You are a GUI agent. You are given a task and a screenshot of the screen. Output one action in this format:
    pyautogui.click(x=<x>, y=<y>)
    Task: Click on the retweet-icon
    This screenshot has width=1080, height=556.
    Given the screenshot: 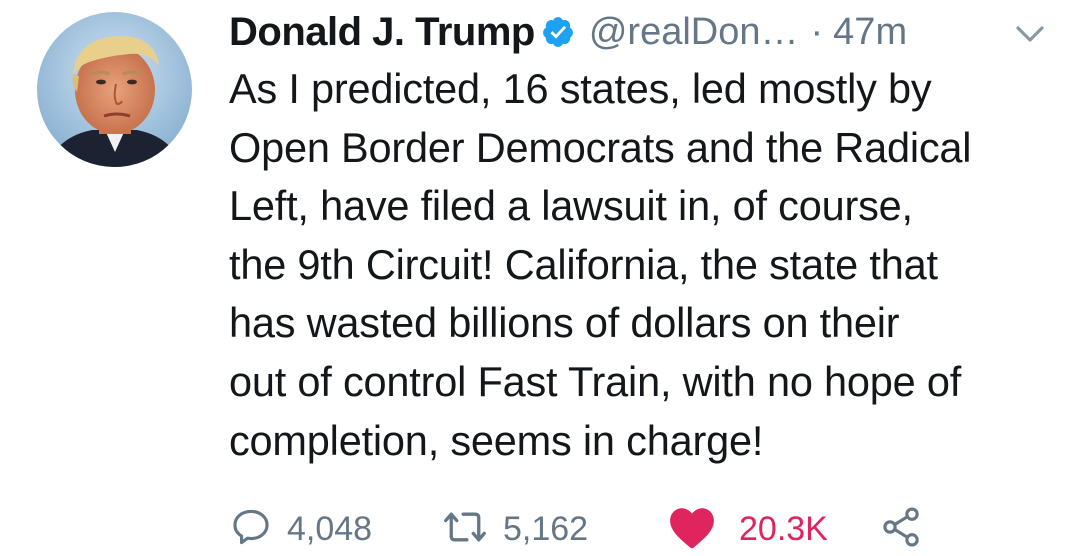 What is the action you would take?
    pyautogui.click(x=465, y=529)
    